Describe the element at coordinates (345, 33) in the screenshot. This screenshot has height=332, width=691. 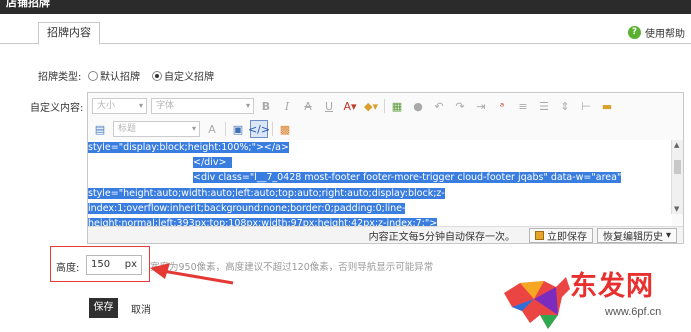
I see `tab-bar: 招牌内容 ? 使用帮助` at that location.